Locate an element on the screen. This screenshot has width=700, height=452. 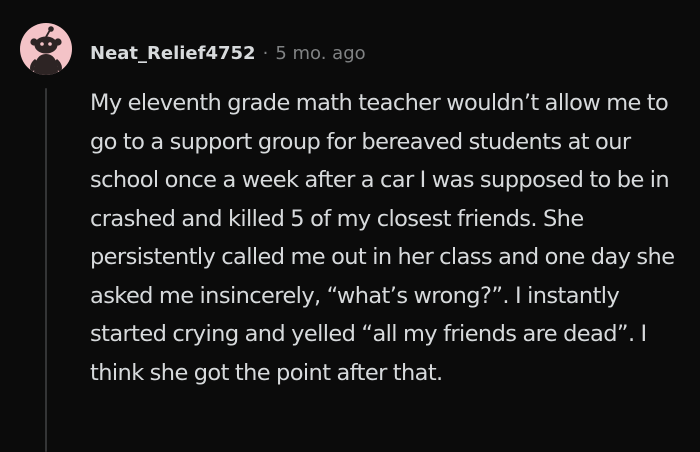
username-link: Neat_Relief4752 is located at coordinates (173, 53).